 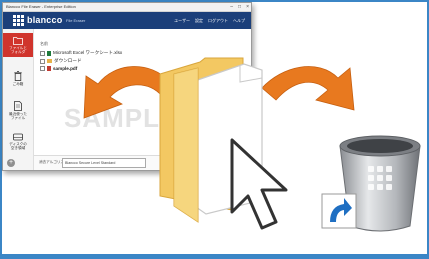 I want to click on shortcut-arrow-icon, so click(x=339, y=211).